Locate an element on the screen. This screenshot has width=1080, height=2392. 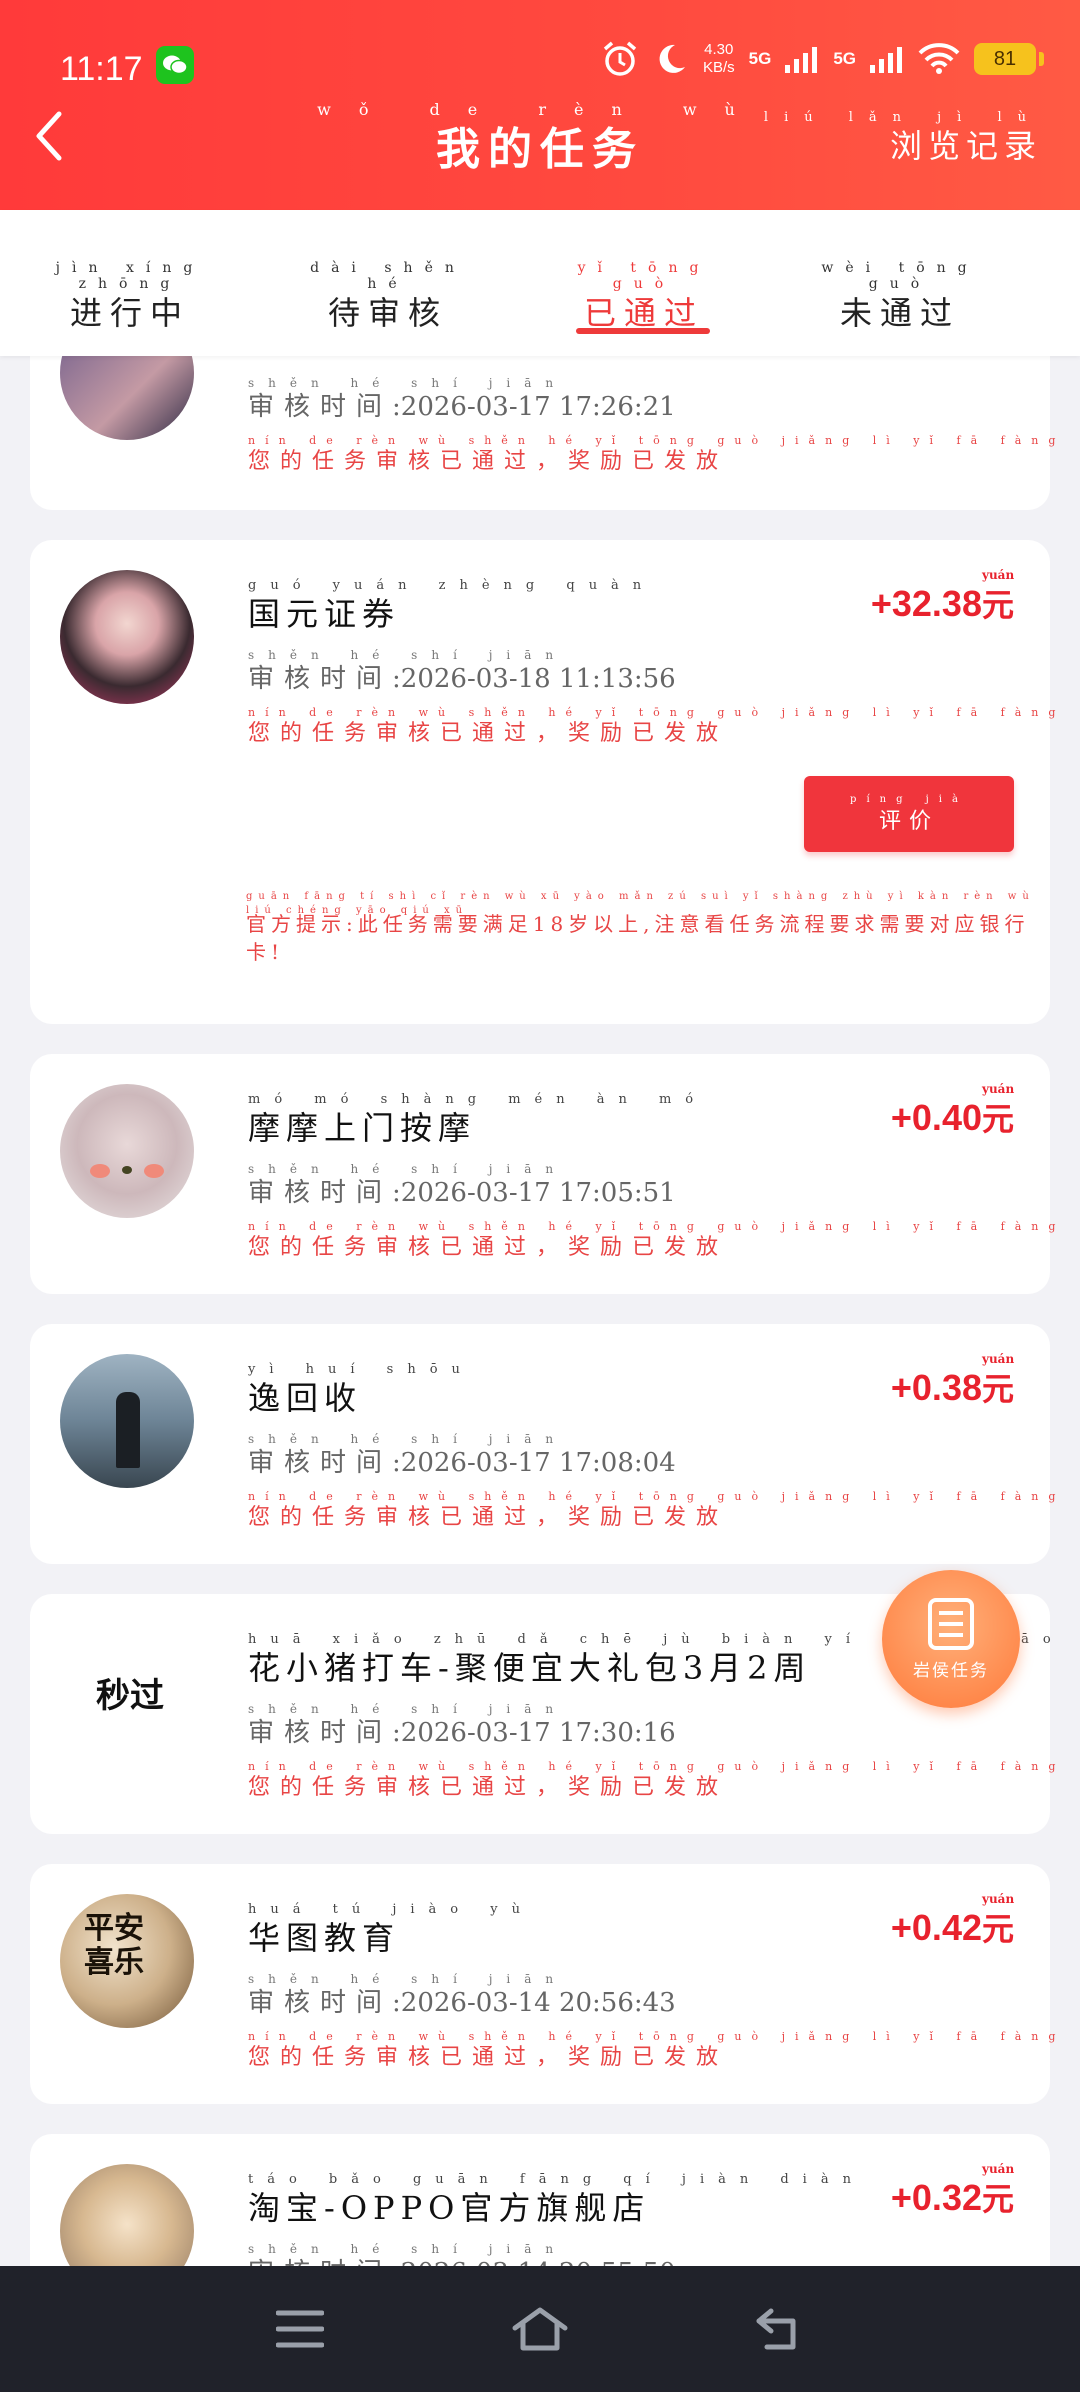
tab-pending-review: dài shěn hé 待审核 is located at coordinates (388, 297).